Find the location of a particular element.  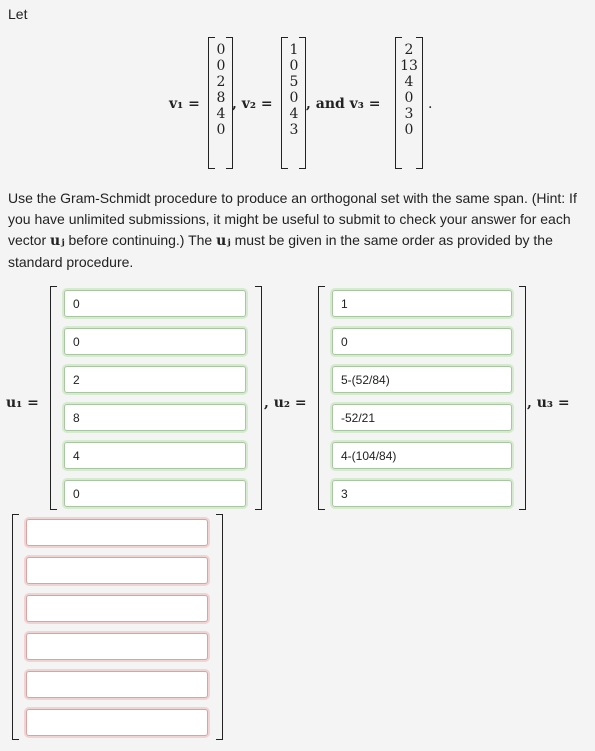

intro-text: Let is located at coordinates (18, 14).